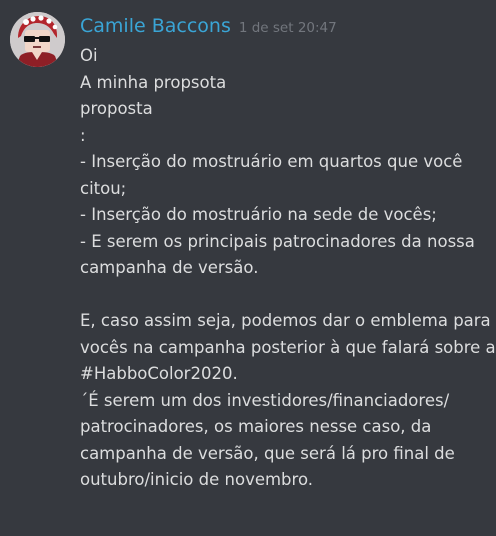  I want to click on message-line: Oi, so click(89, 55).